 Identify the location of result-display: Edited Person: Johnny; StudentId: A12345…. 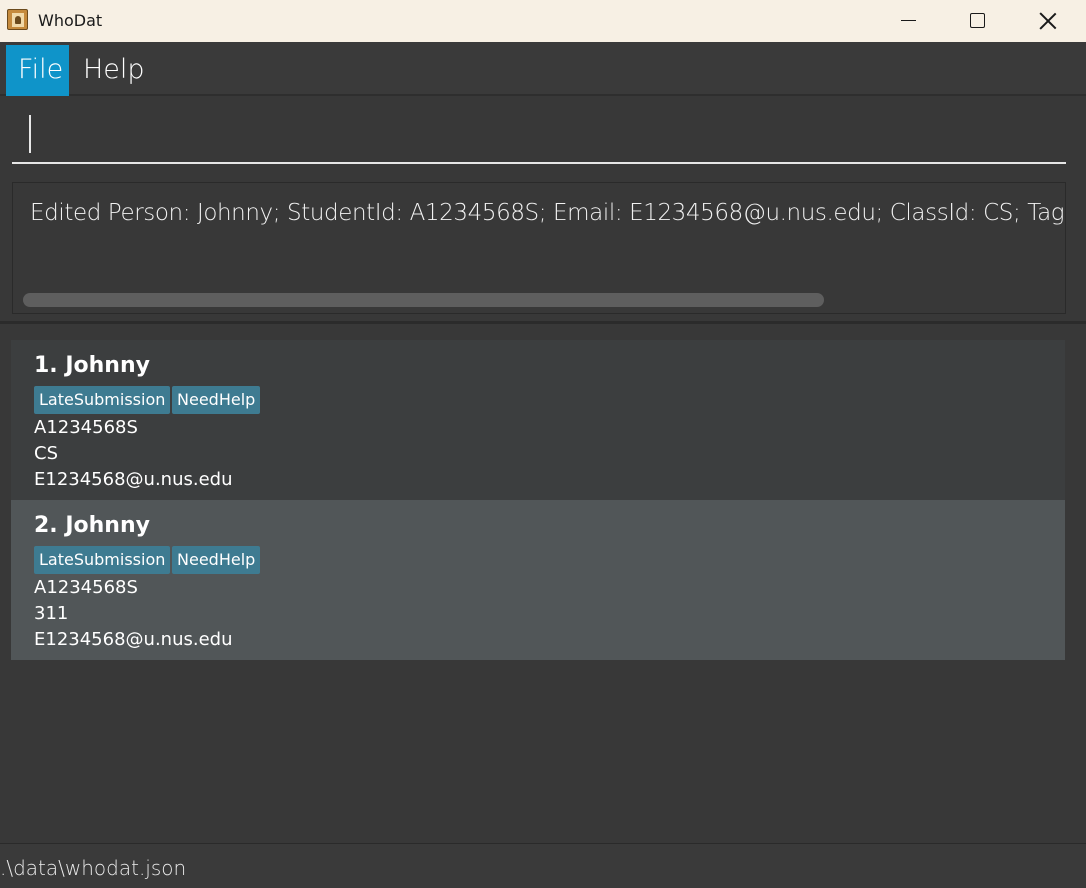
(539, 248).